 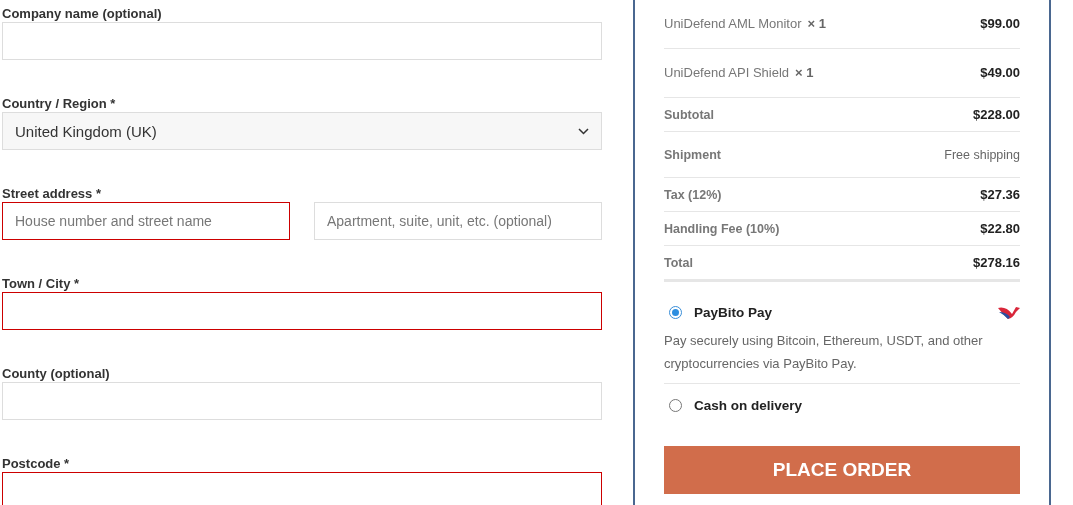 I want to click on total-label: Total, so click(x=678, y=262).